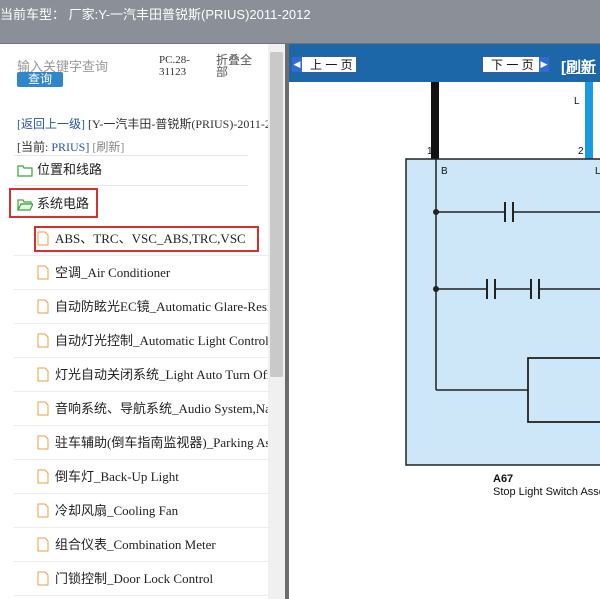 This screenshot has height=599, width=600. I want to click on pc-code: PC.28-31123, so click(174, 66).